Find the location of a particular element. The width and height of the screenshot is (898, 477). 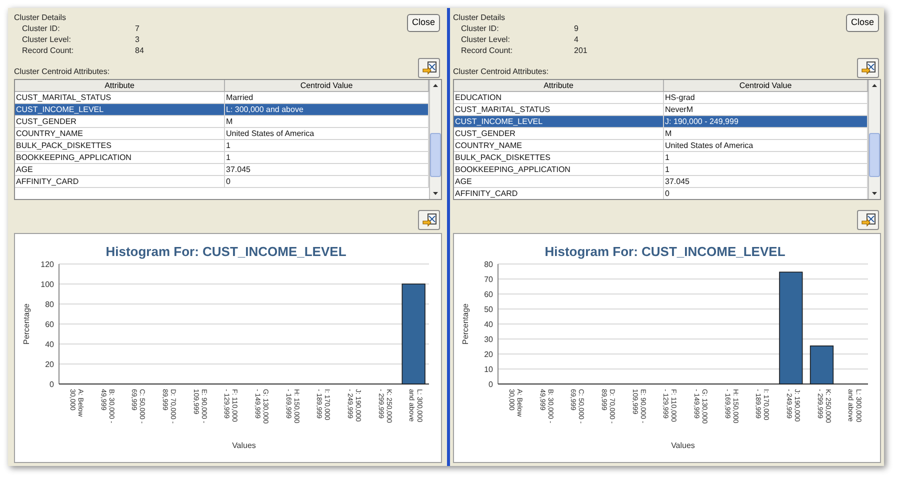

y-tick-label: 70 is located at coordinates (488, 279).